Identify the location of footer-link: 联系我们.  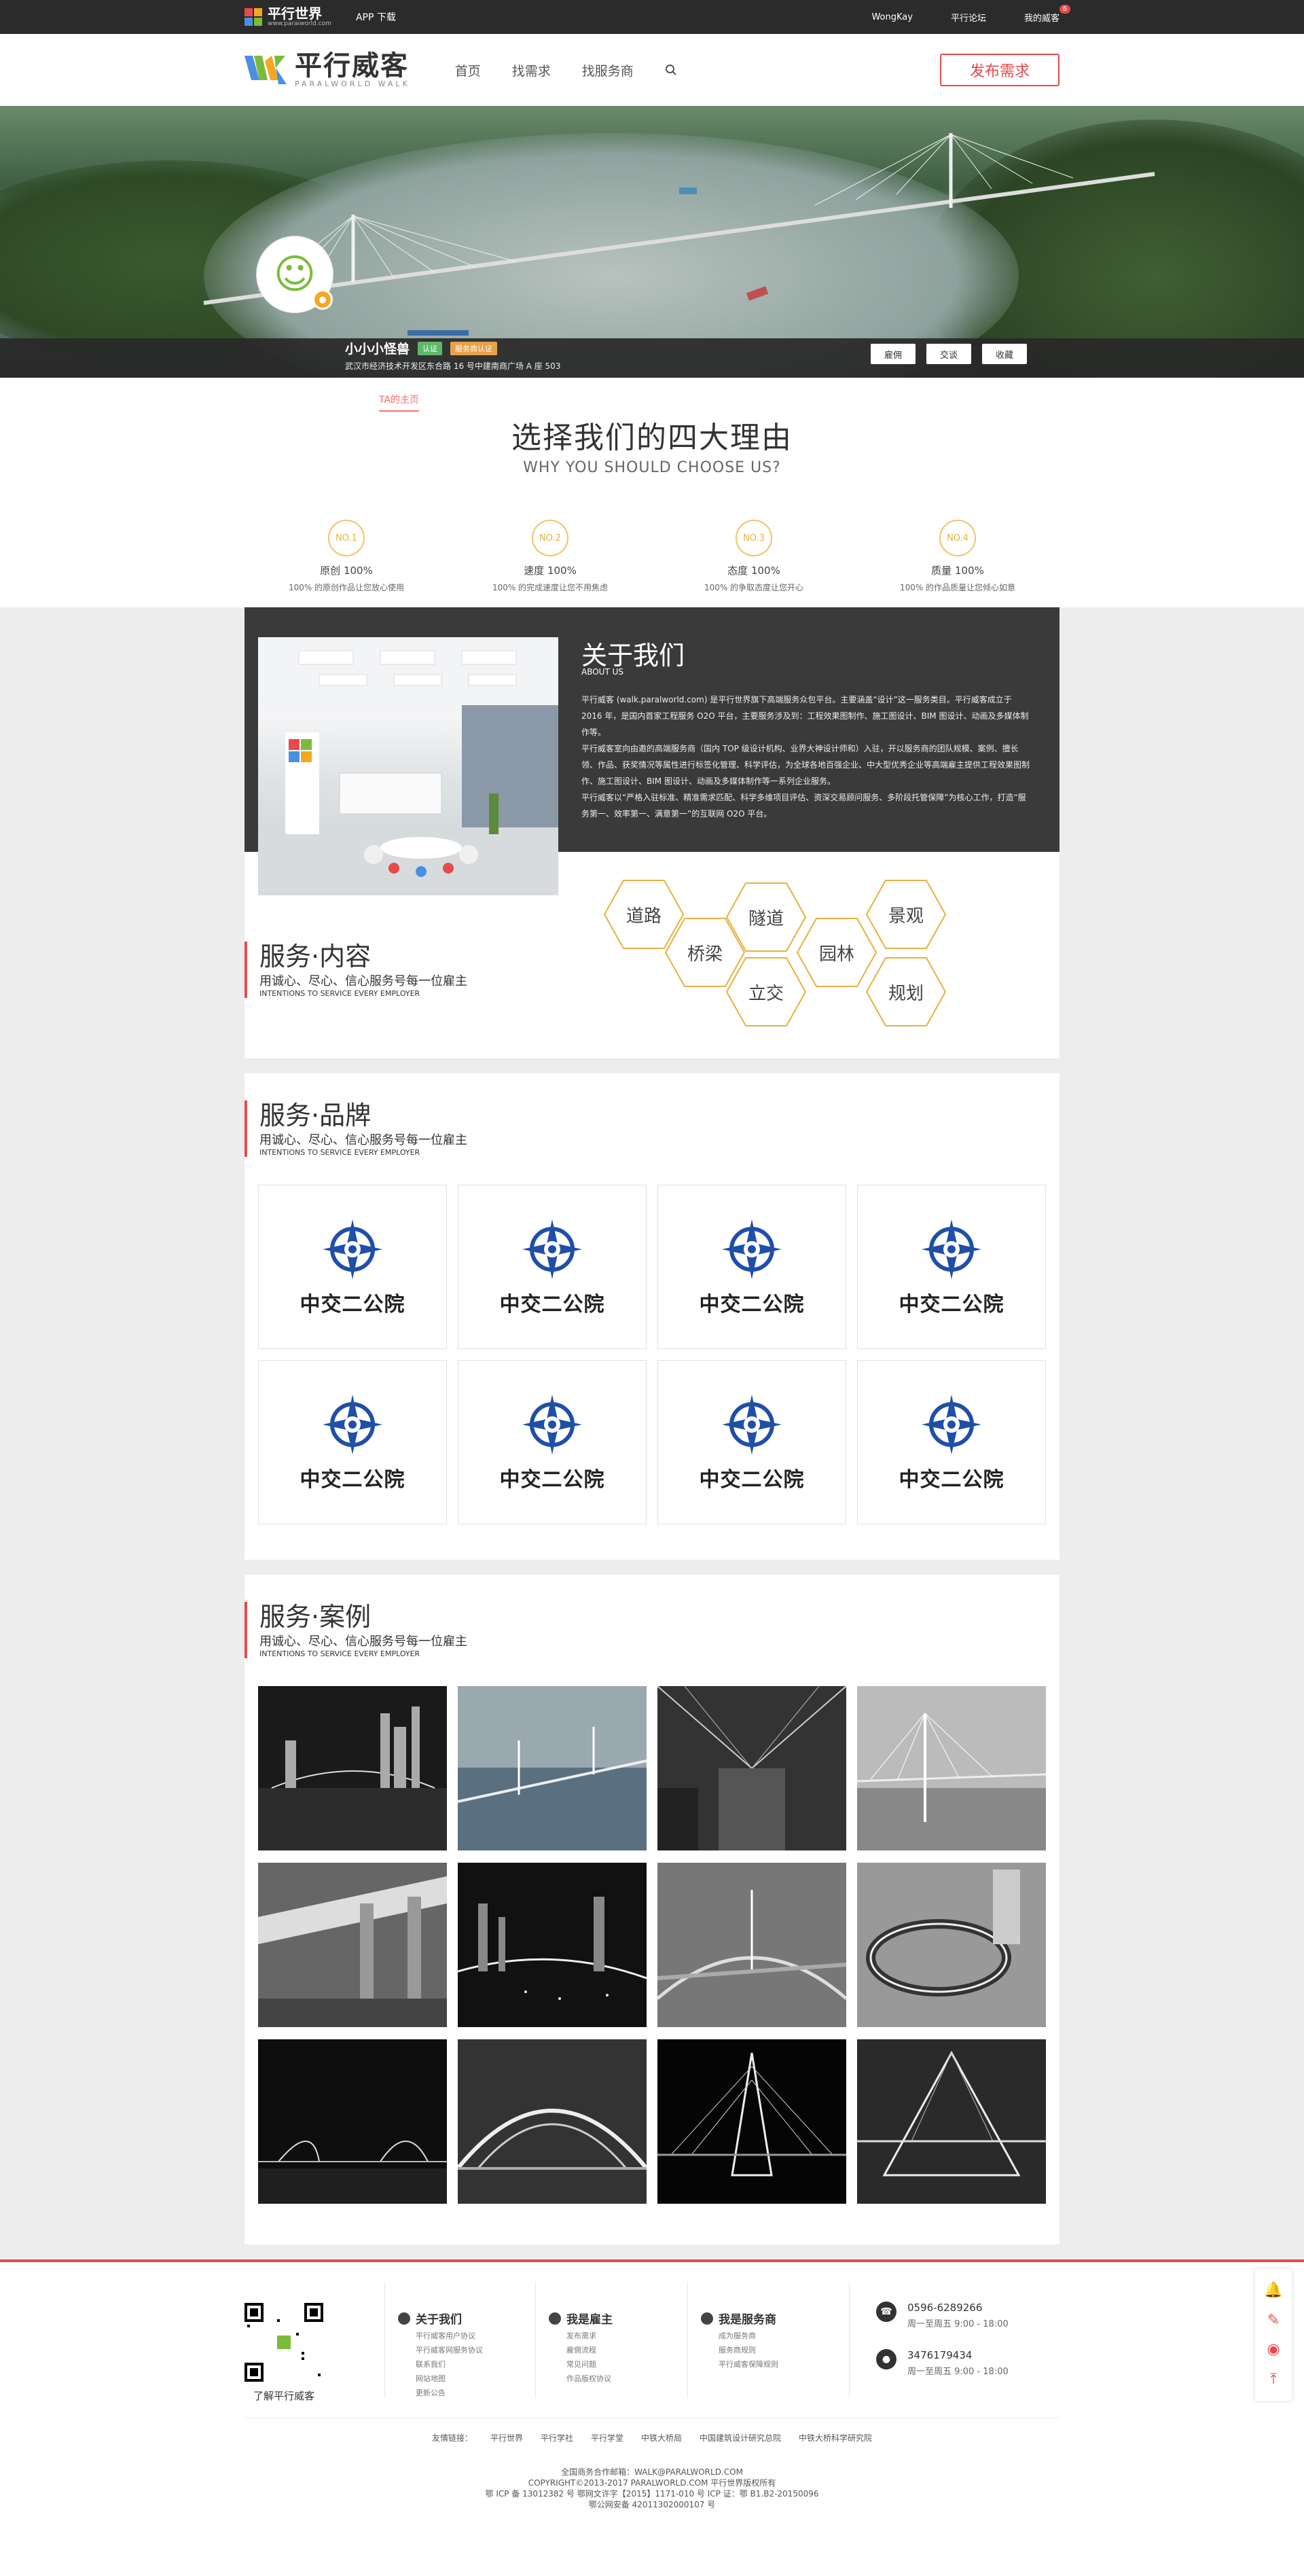
(440, 2364).